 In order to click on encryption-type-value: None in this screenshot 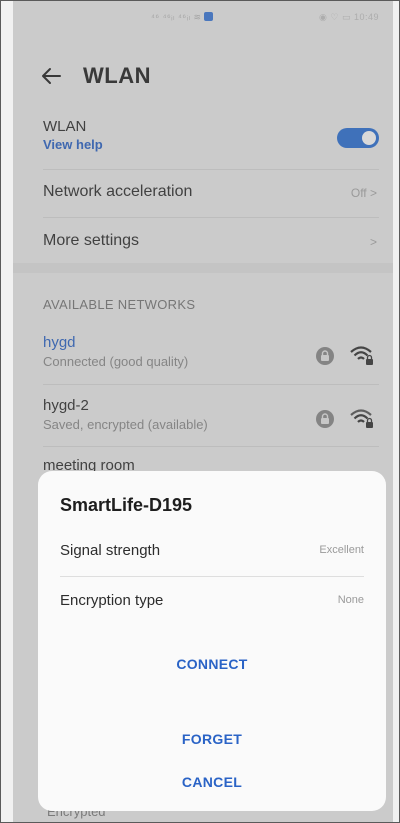, I will do `click(350, 600)`.